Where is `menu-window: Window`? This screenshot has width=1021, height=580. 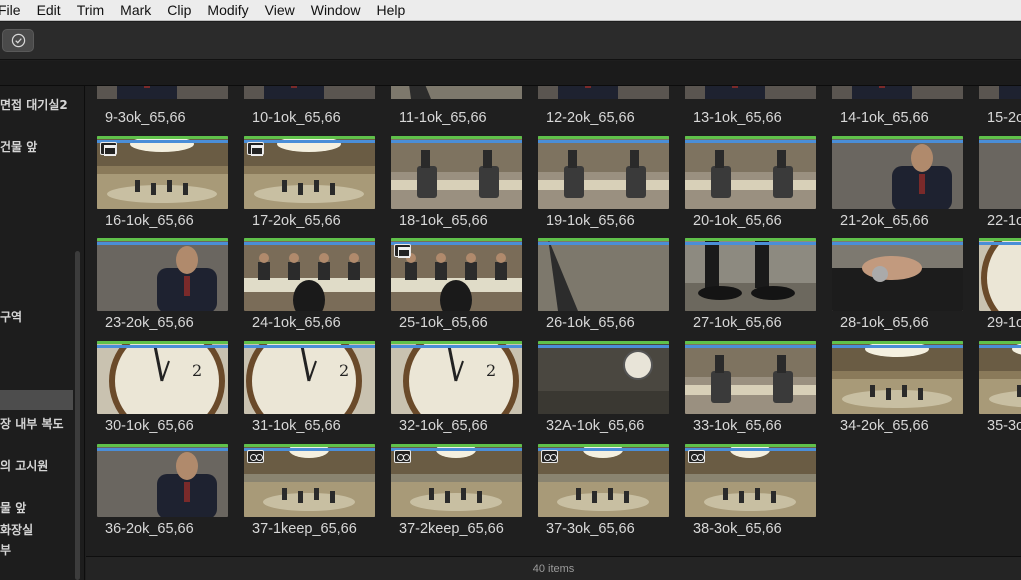 menu-window: Window is located at coordinates (336, 10).